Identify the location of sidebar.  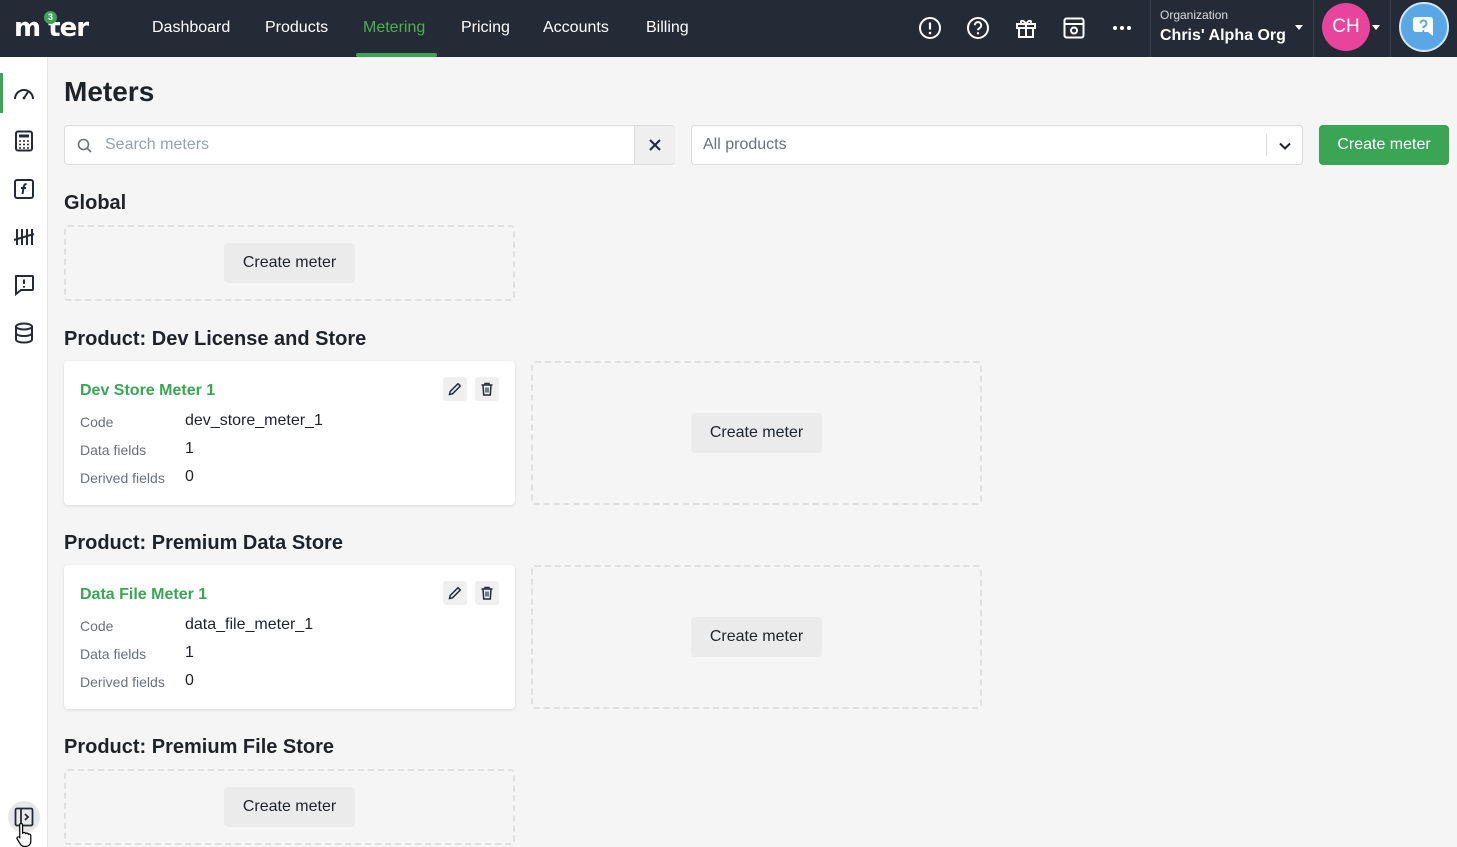
(24, 452).